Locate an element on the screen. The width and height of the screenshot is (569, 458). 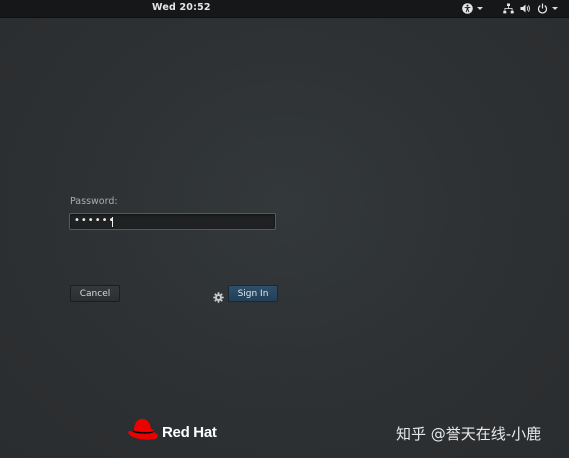
password-value: •••••• is located at coordinates (95, 220).